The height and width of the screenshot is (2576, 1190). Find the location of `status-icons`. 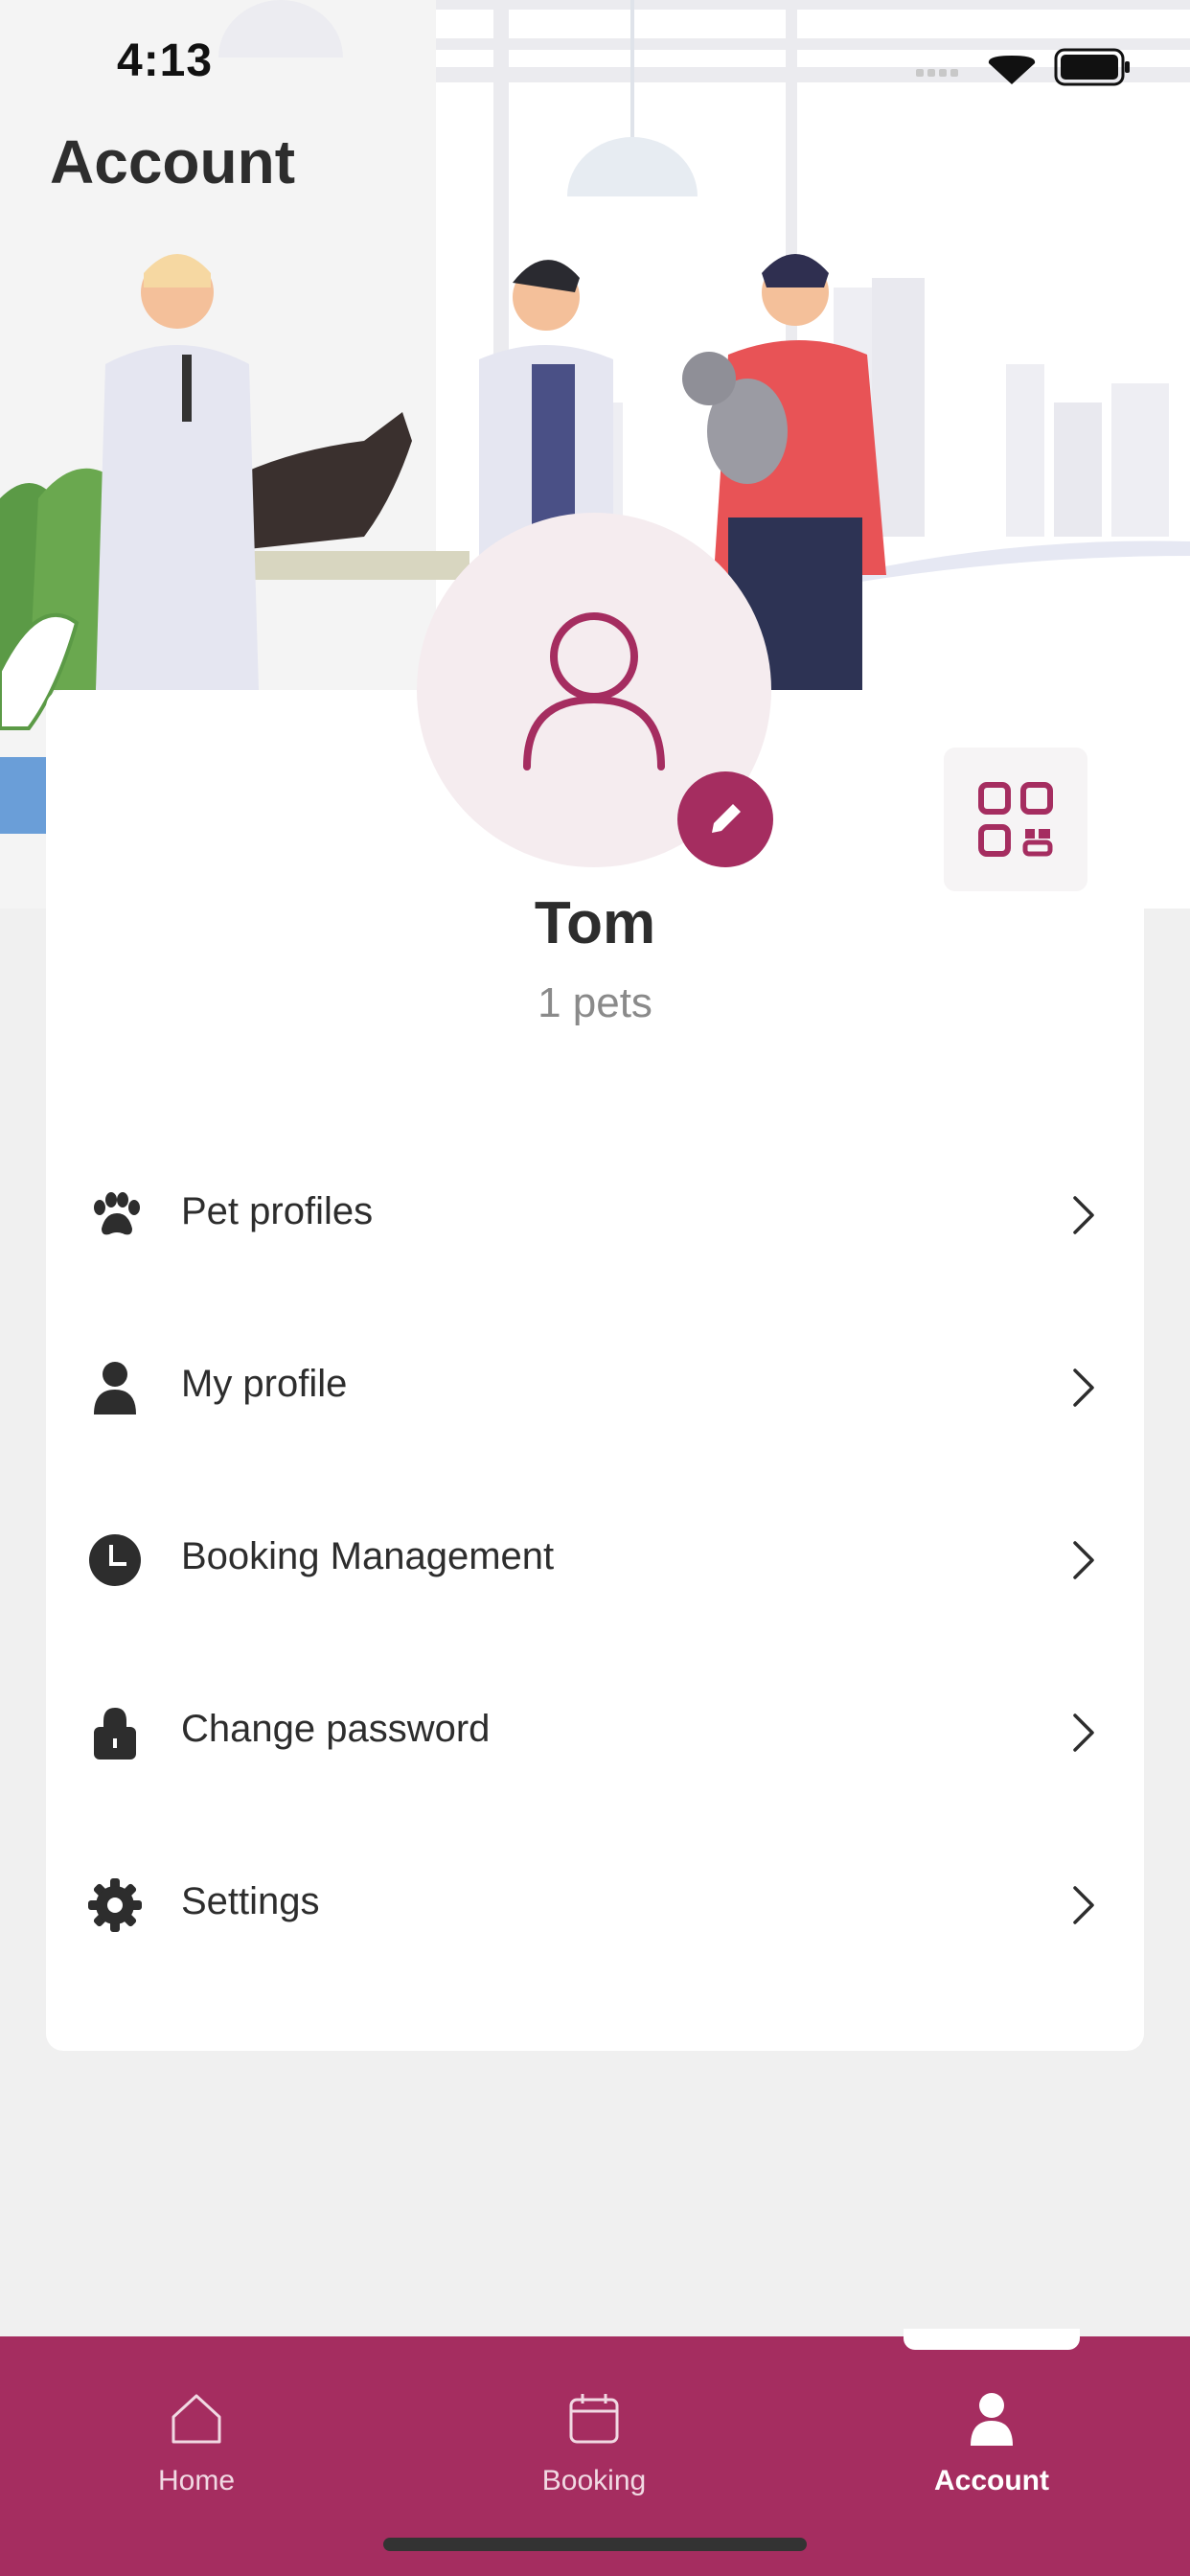

status-icons is located at coordinates (1020, 68).